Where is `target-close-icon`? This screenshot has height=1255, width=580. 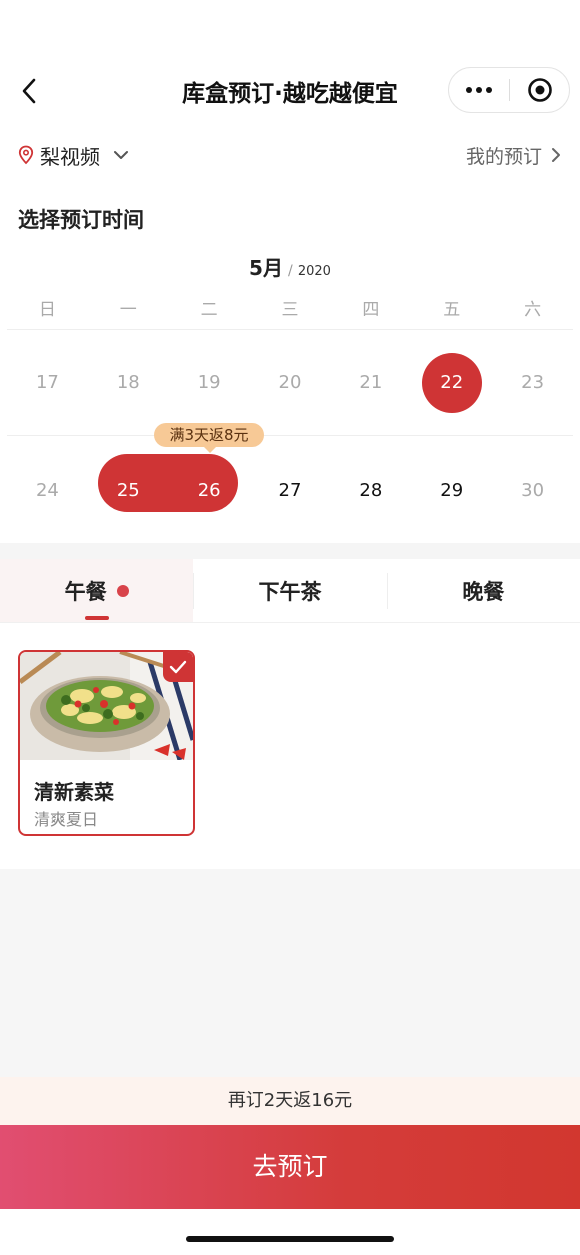
target-close-icon is located at coordinates (540, 90).